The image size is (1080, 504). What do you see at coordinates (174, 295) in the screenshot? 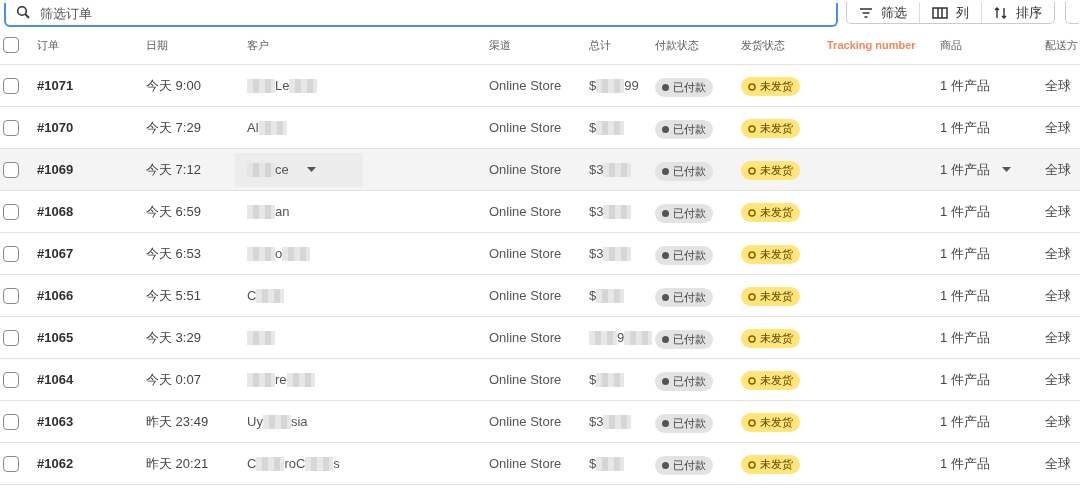
I see `order-date: 今天 5:51` at bounding box center [174, 295].